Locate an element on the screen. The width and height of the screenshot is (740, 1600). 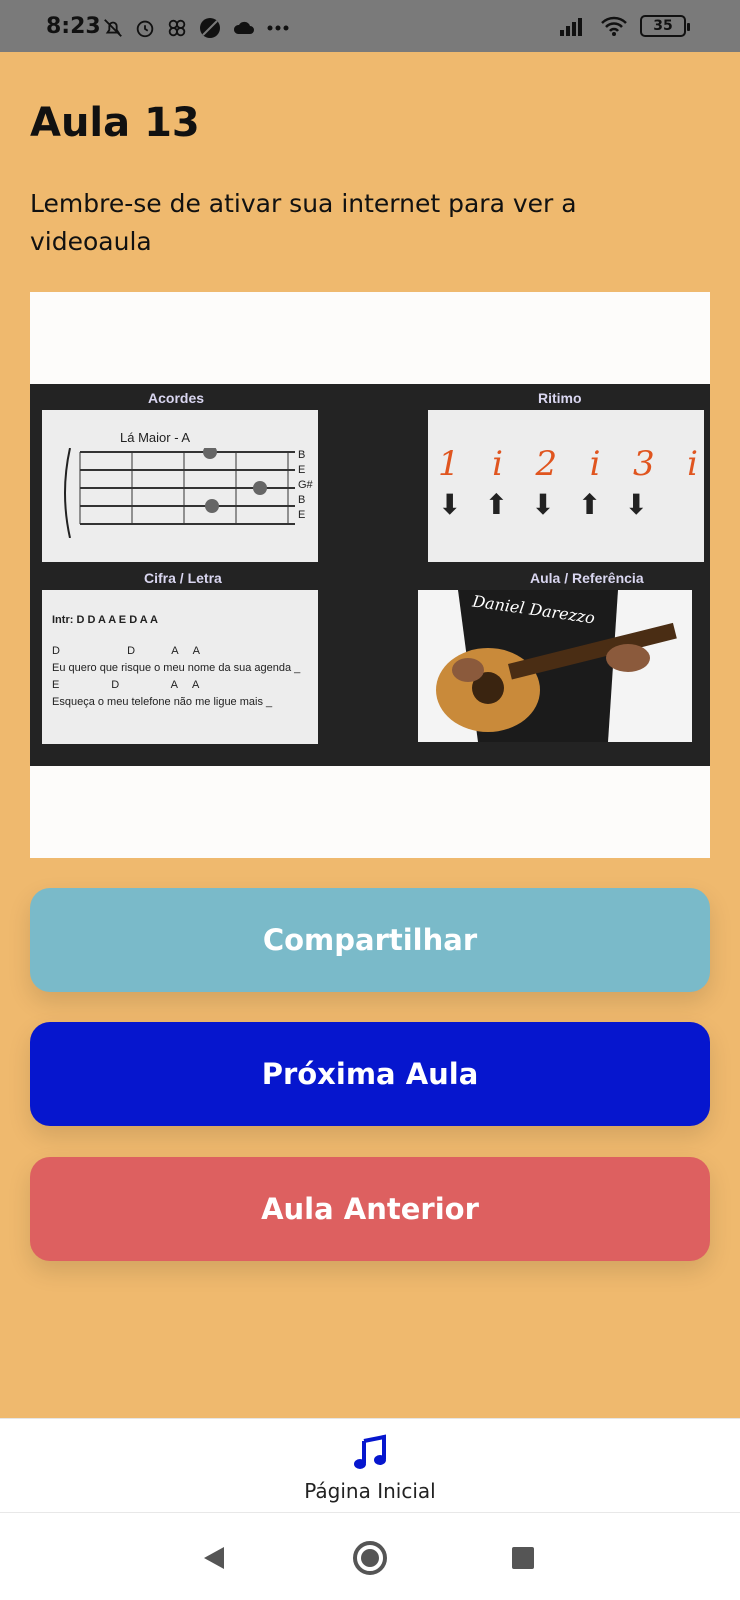
rhythm-panel: 1 i 2 i 3 i ⬇ ⬆ ⬇ ⬆ ⬇ is located at coordinates (566, 486).